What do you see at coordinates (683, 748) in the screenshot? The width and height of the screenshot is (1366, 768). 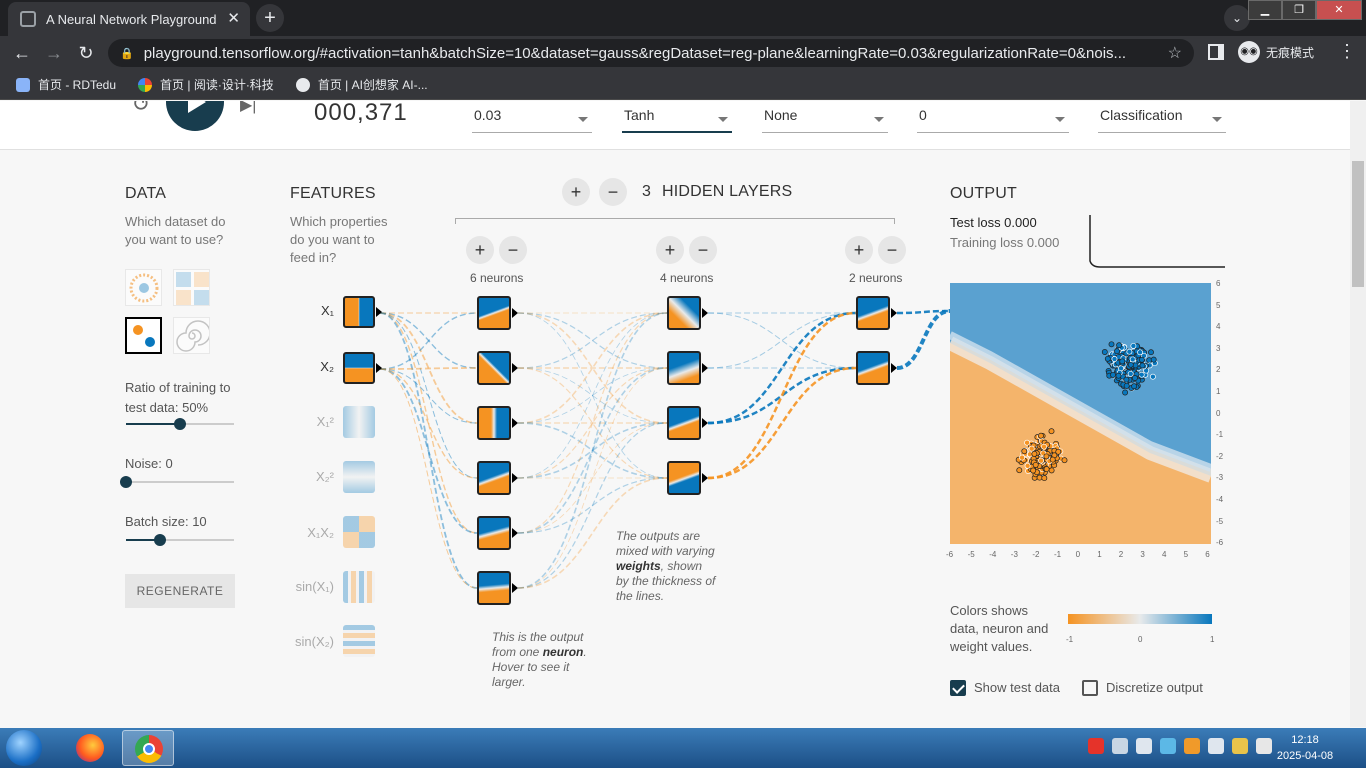 I see `windows-taskbar: 12:18 2025-04-08` at bounding box center [683, 748].